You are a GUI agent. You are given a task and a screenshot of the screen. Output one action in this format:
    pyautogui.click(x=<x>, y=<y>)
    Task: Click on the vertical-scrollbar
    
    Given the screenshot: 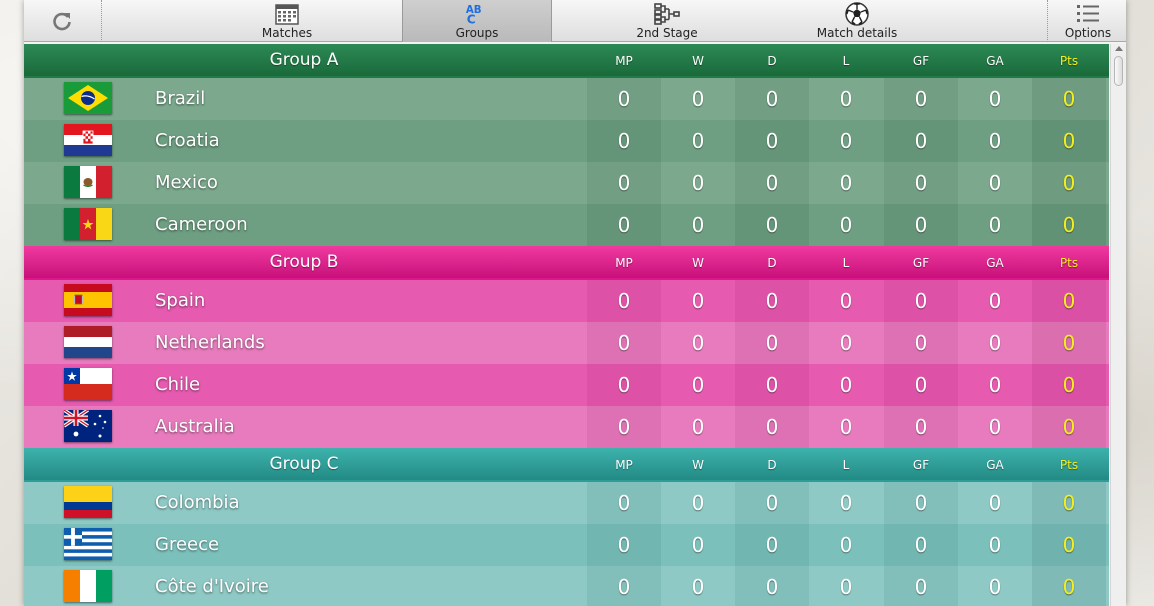 What is the action you would take?
    pyautogui.click(x=1118, y=325)
    